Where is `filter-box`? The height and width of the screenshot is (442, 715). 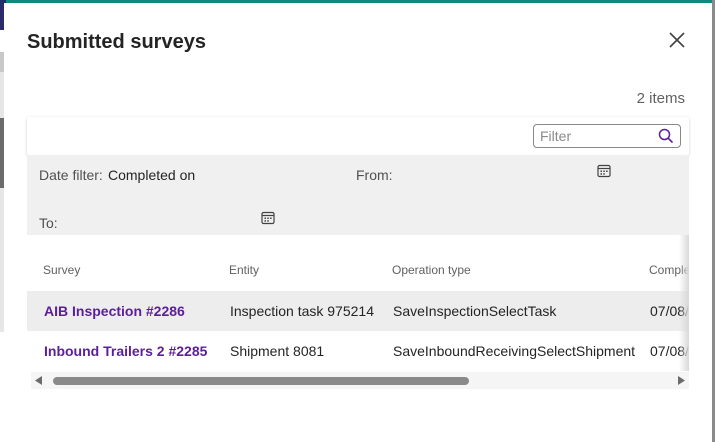 filter-box is located at coordinates (607, 136).